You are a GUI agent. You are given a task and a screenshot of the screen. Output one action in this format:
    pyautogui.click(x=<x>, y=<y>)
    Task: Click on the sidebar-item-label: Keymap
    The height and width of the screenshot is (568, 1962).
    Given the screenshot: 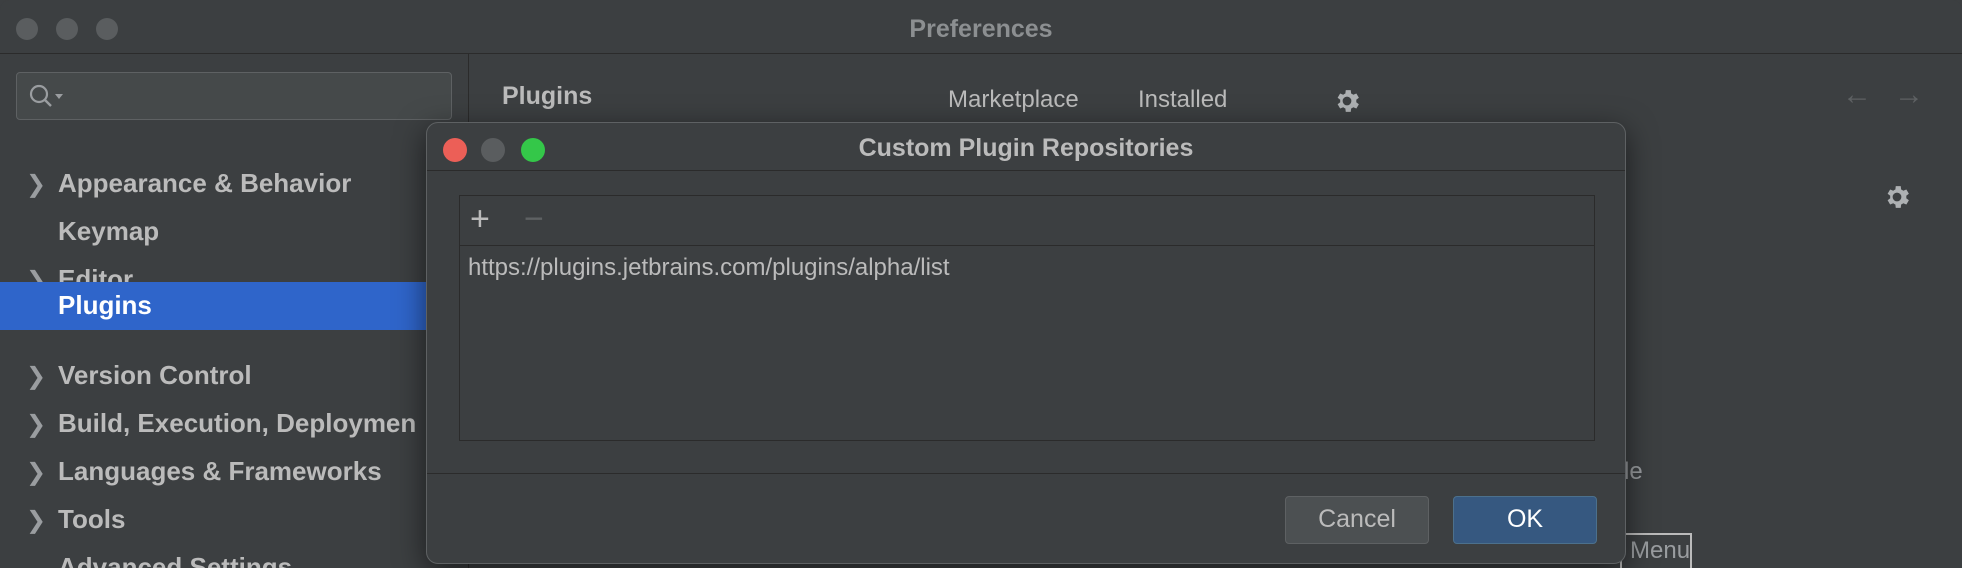 What is the action you would take?
    pyautogui.click(x=109, y=231)
    